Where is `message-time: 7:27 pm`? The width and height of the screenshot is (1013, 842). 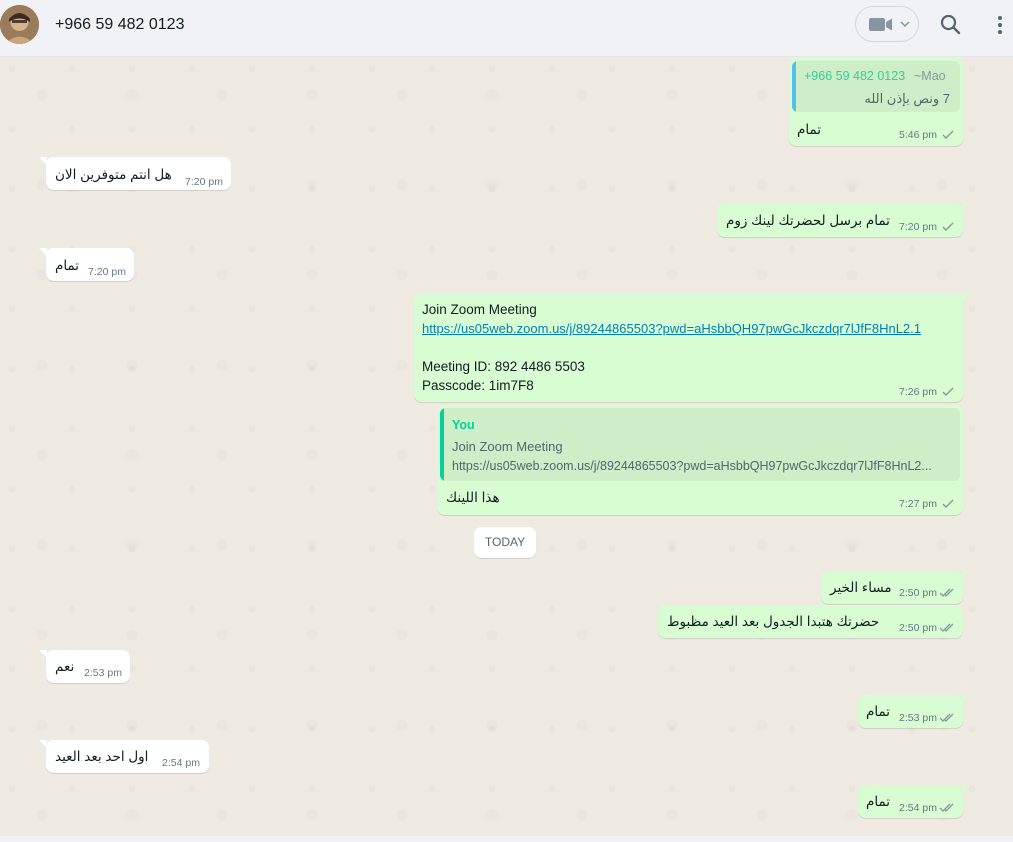 message-time: 7:27 pm is located at coordinates (918, 504).